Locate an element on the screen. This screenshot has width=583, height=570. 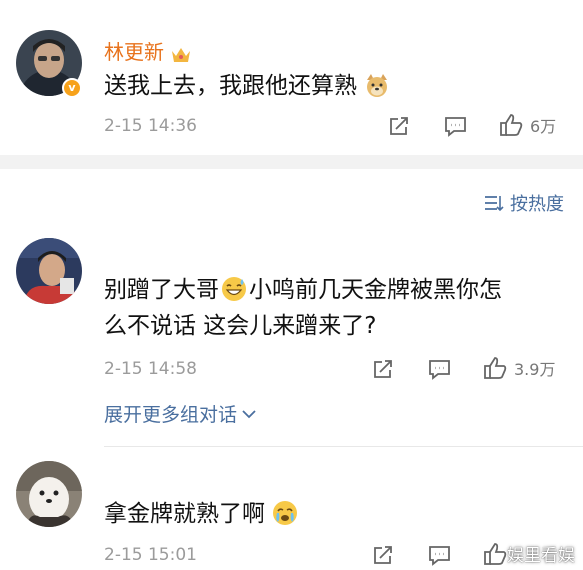
comment-text-part3: 么不说话 这会儿来蹭来了? is located at coordinates (240, 326).